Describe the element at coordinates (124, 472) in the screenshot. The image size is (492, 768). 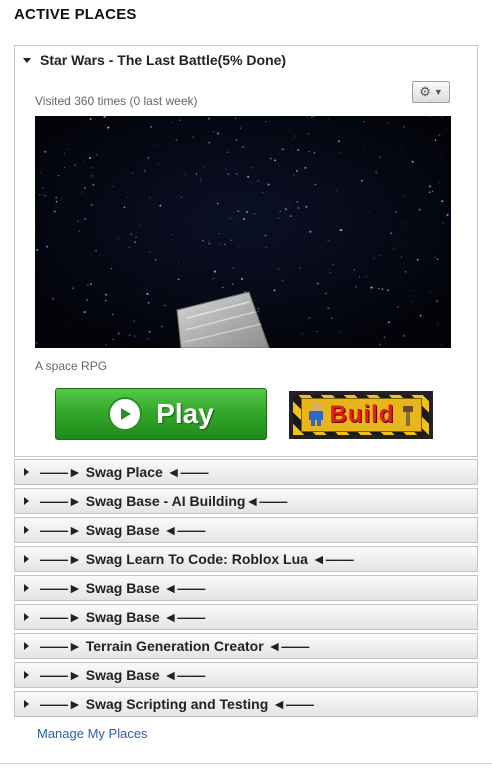
I see `place-row-label: ——► Swag Place ◄——` at that location.